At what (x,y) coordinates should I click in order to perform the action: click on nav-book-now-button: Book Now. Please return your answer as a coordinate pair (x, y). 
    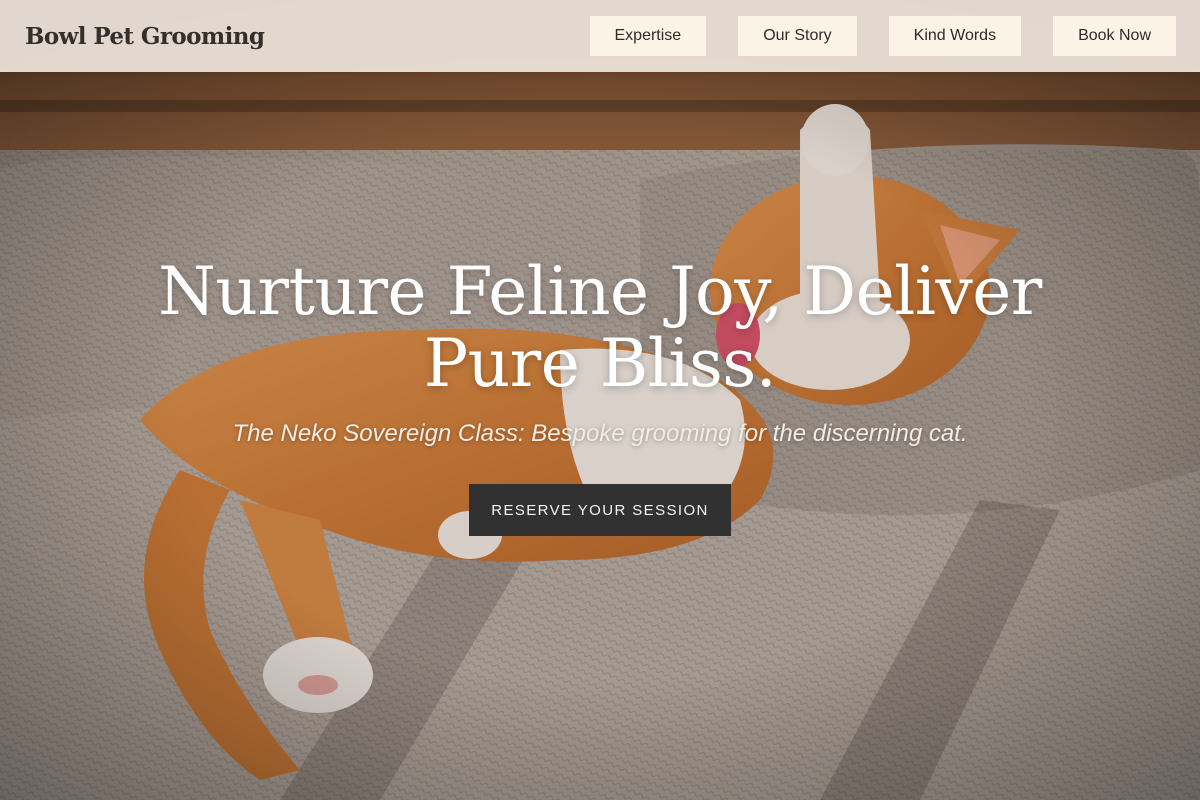
    Looking at the image, I should click on (1114, 36).